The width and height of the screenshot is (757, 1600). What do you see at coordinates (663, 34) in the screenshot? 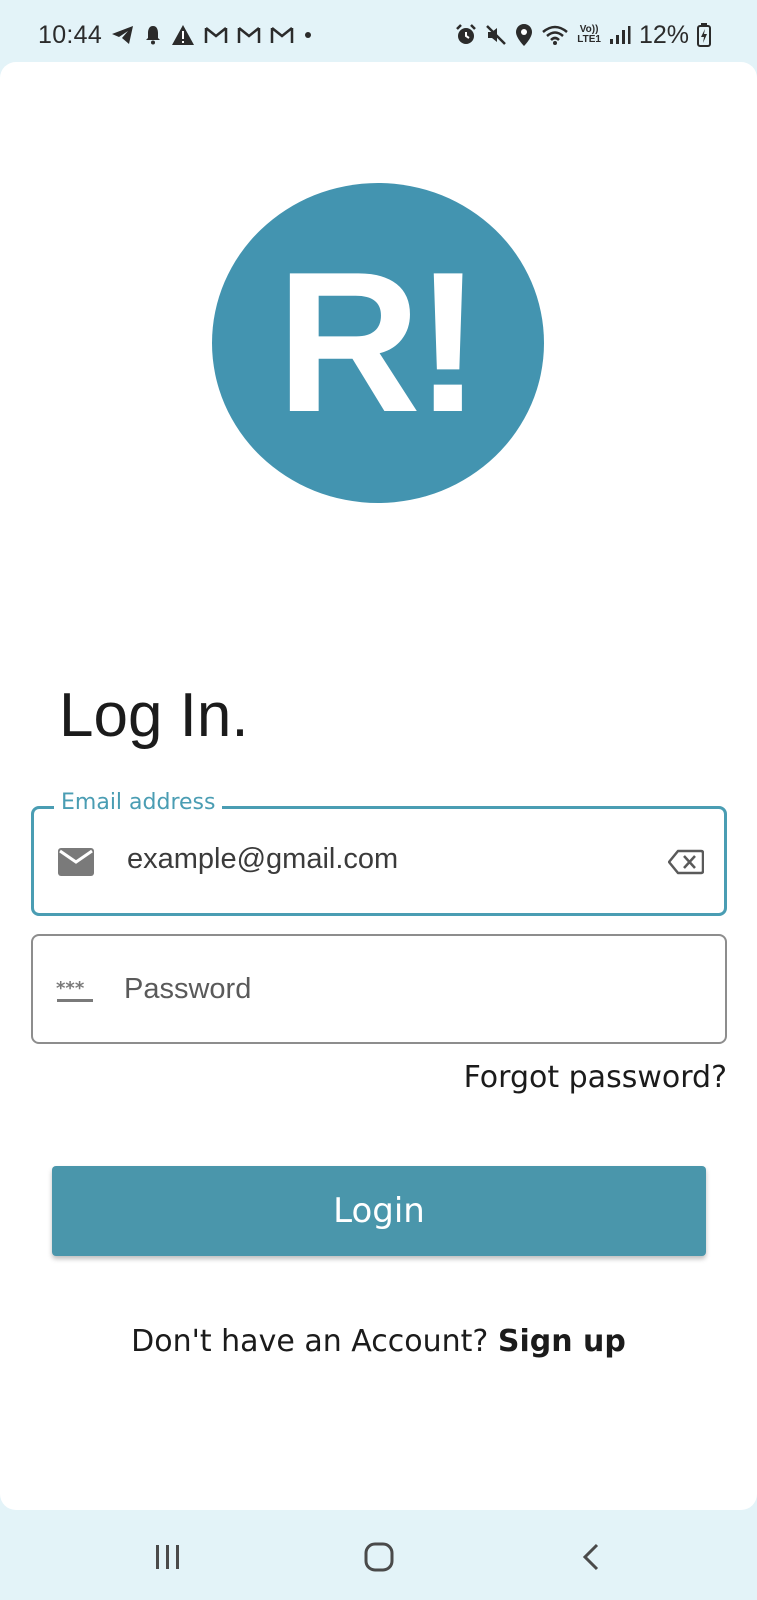
I see `battery-percent: 12%` at bounding box center [663, 34].